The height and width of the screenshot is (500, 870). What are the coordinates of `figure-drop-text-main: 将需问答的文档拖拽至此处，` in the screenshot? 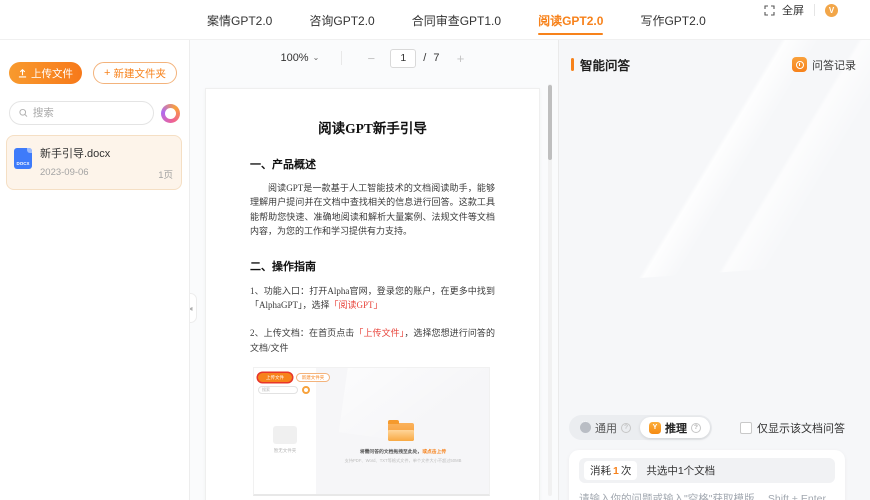 It's located at (391, 453).